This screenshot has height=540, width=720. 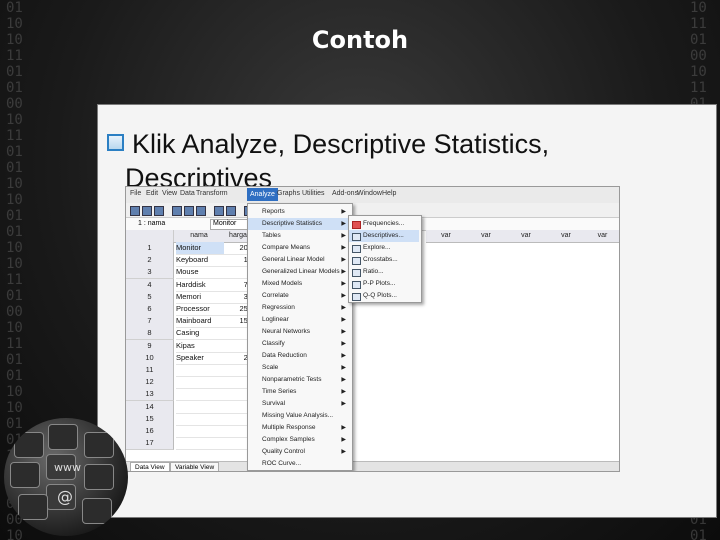 What do you see at coordinates (212, 193) in the screenshot?
I see `menu-transform: Transform` at bounding box center [212, 193].